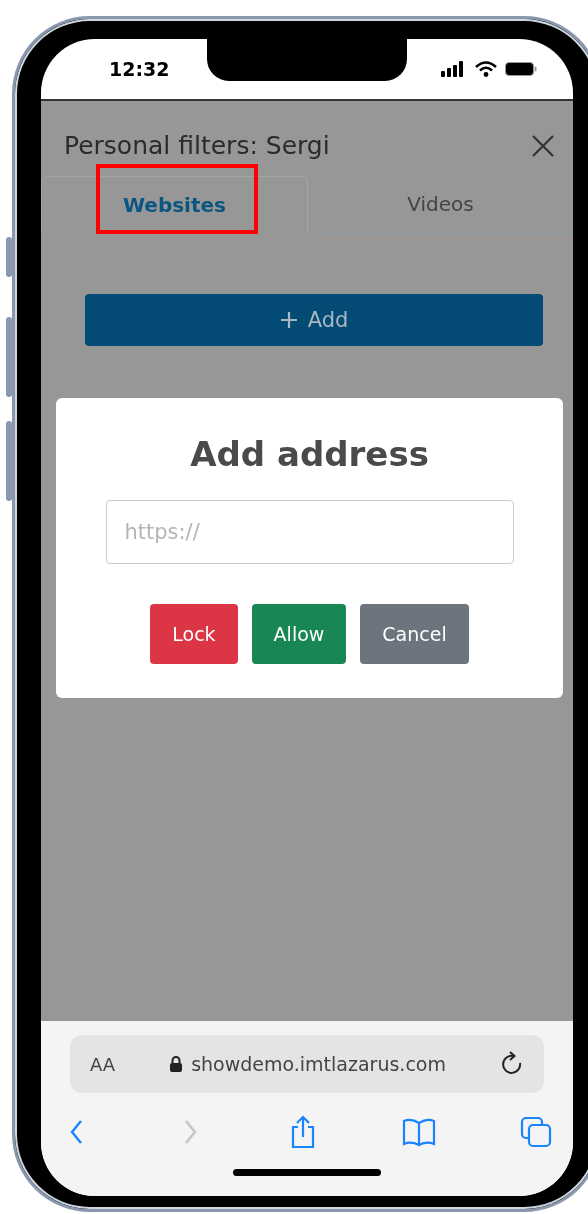  Describe the element at coordinates (414, 634) in the screenshot. I see `dialog-button: Cancel` at that location.